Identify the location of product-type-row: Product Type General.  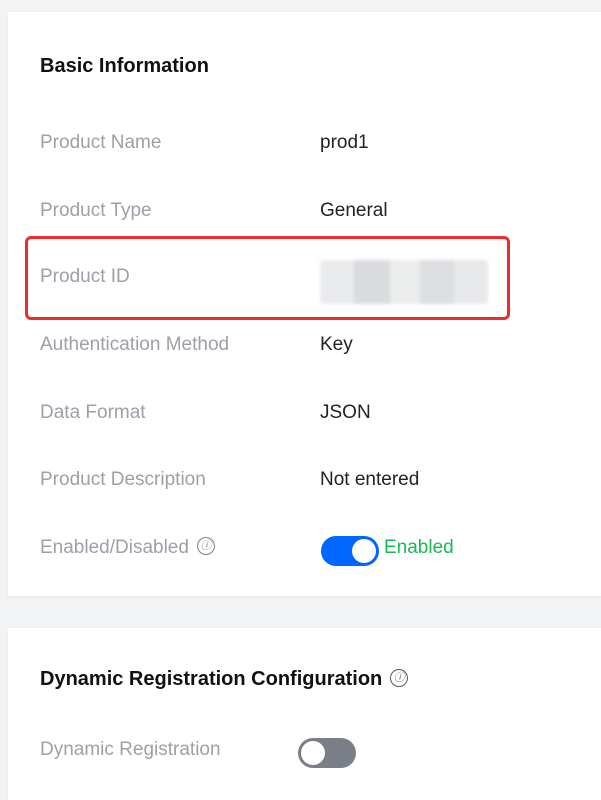
(310, 212).